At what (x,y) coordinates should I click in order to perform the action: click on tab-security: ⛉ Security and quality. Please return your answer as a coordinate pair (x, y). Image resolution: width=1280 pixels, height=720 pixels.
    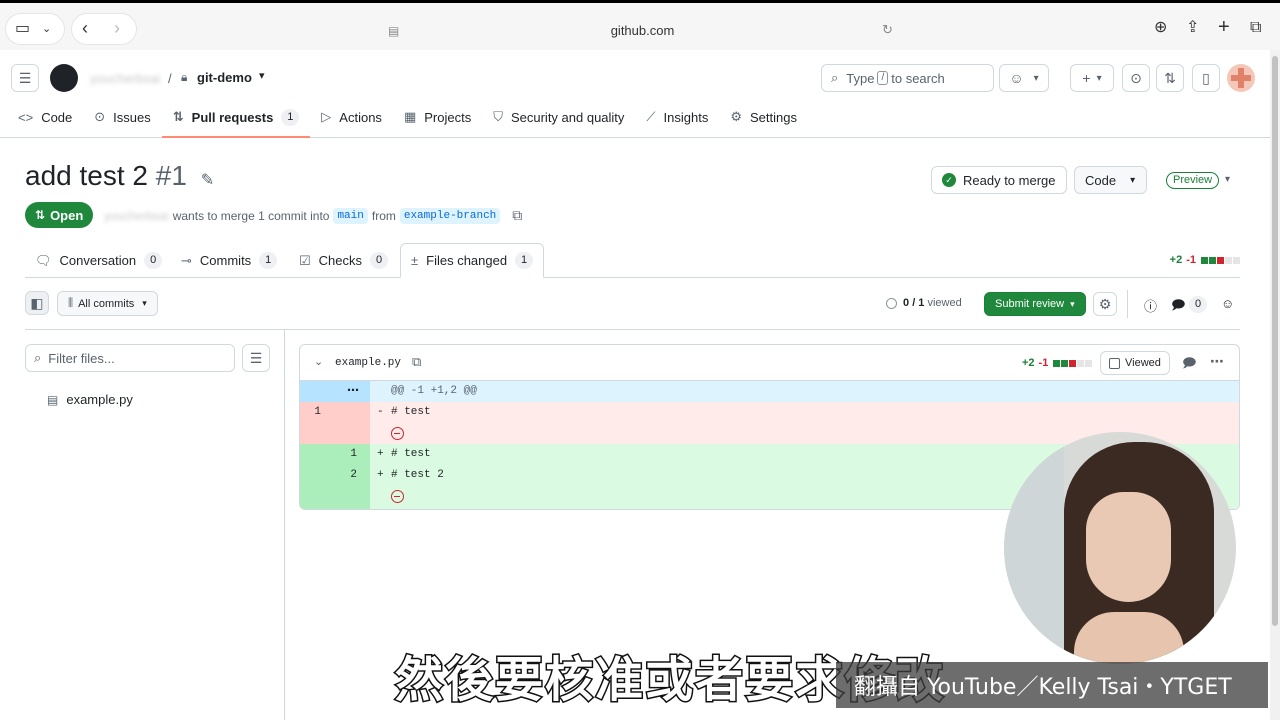
    Looking at the image, I should click on (558, 117).